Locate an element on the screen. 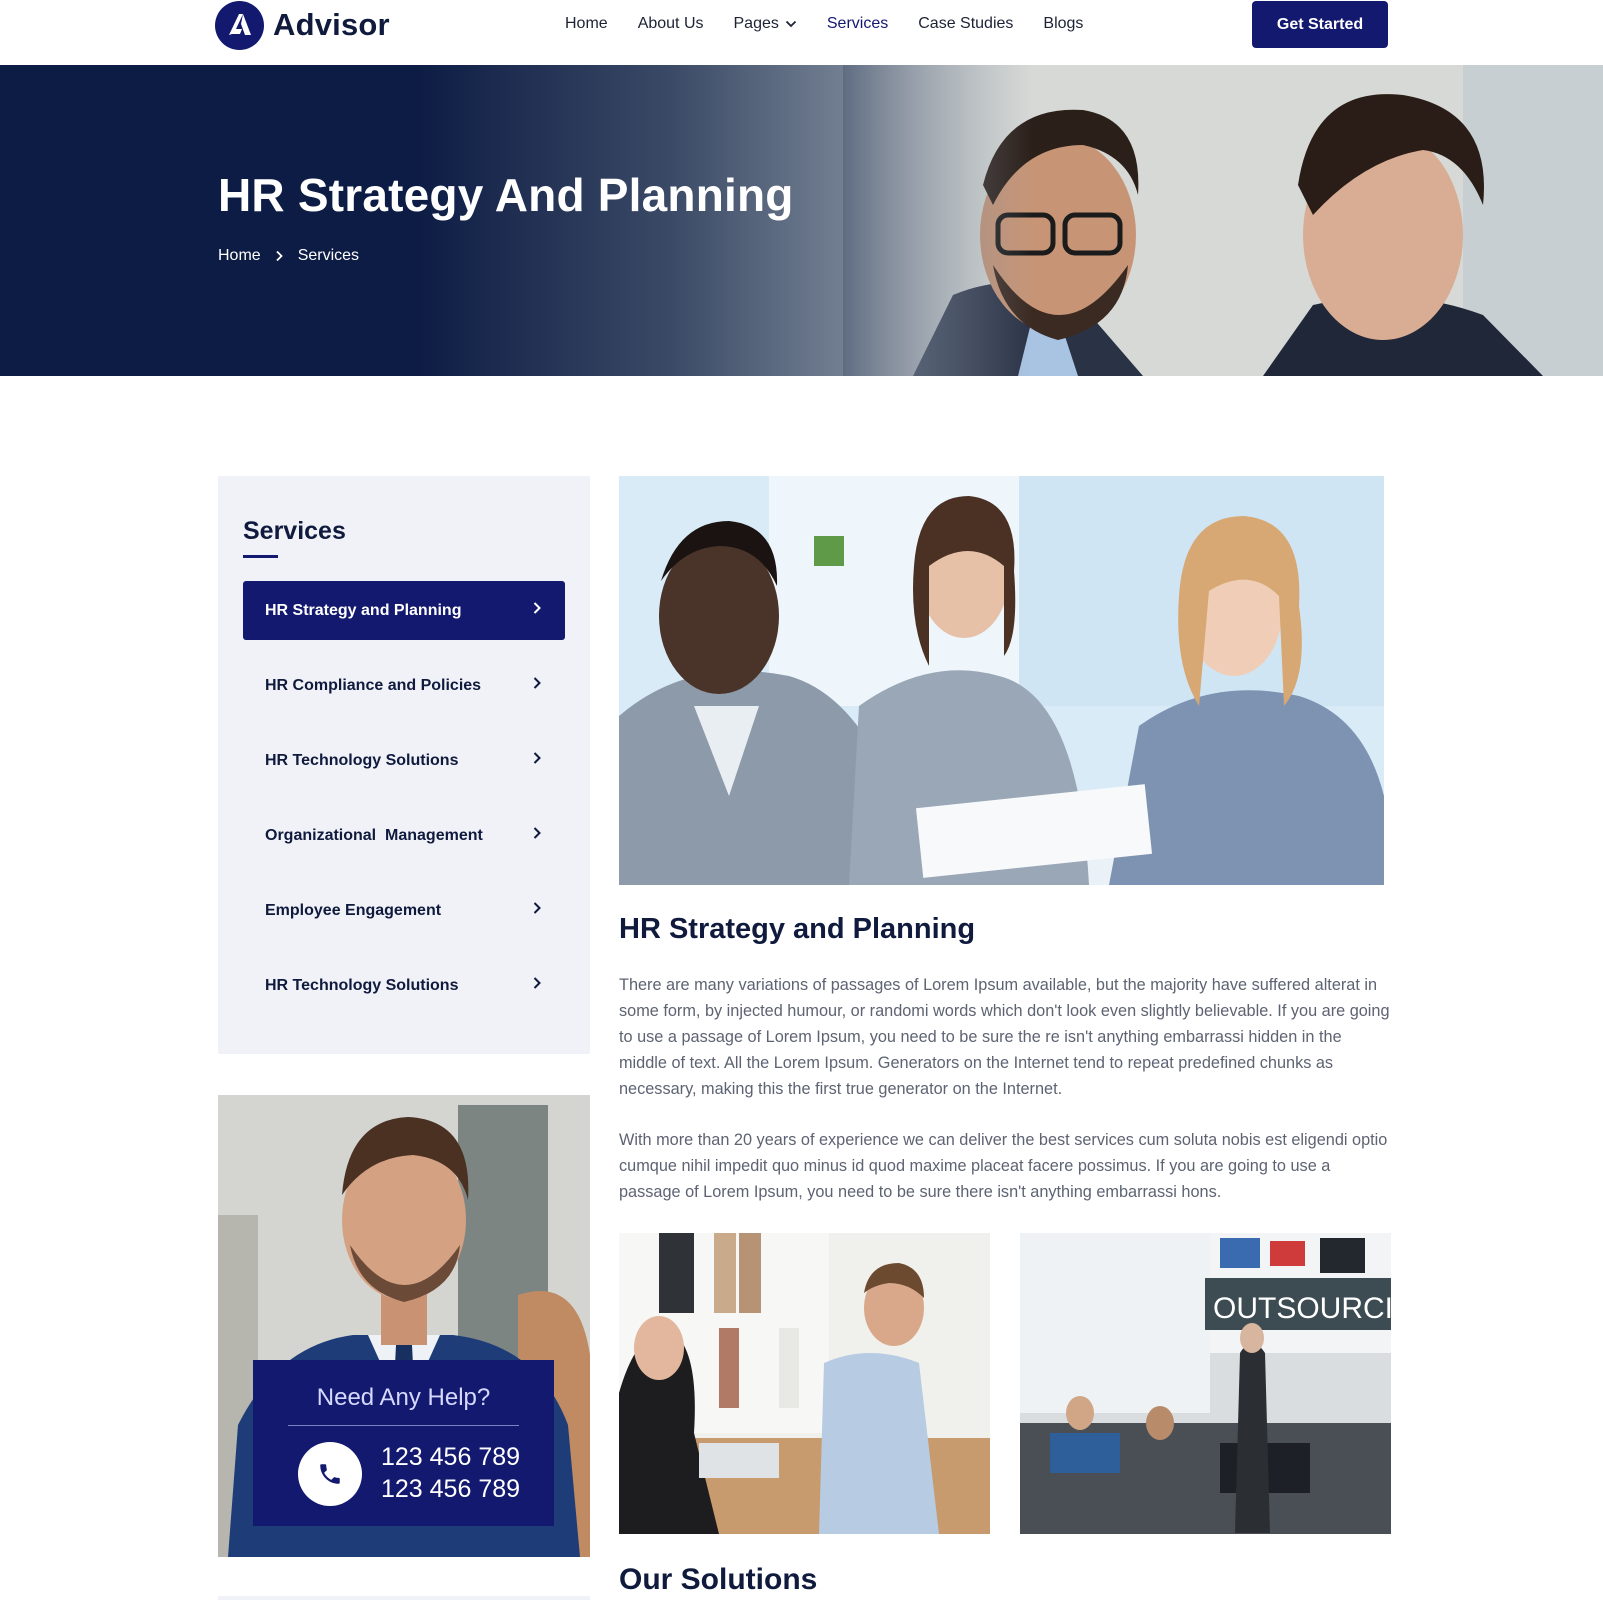  help-panel: Need Any Help? 123 456 789 123 456 789 is located at coordinates (403, 1443).